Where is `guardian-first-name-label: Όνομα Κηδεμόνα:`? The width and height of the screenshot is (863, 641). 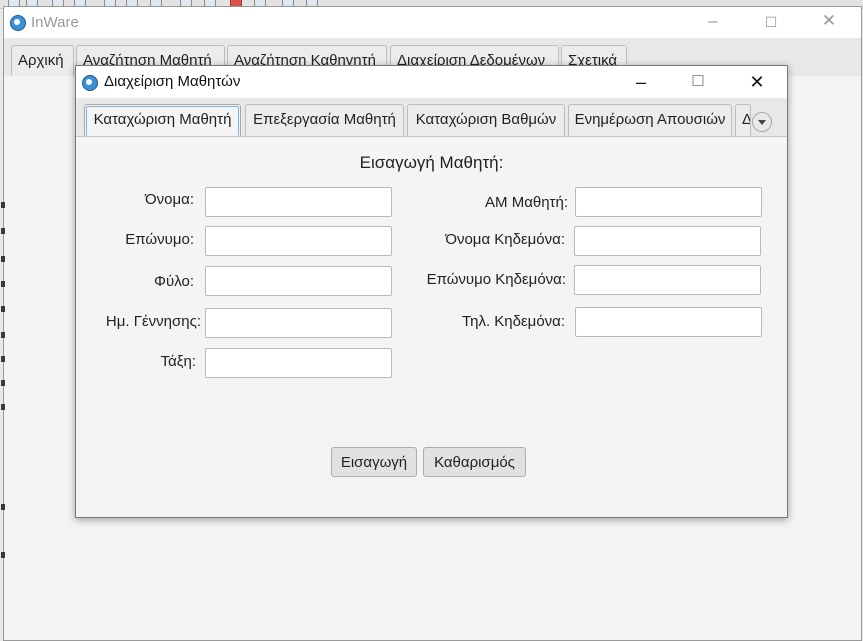
guardian-first-name-label: Όνομα Κηδεμόνα: is located at coordinates (505, 239).